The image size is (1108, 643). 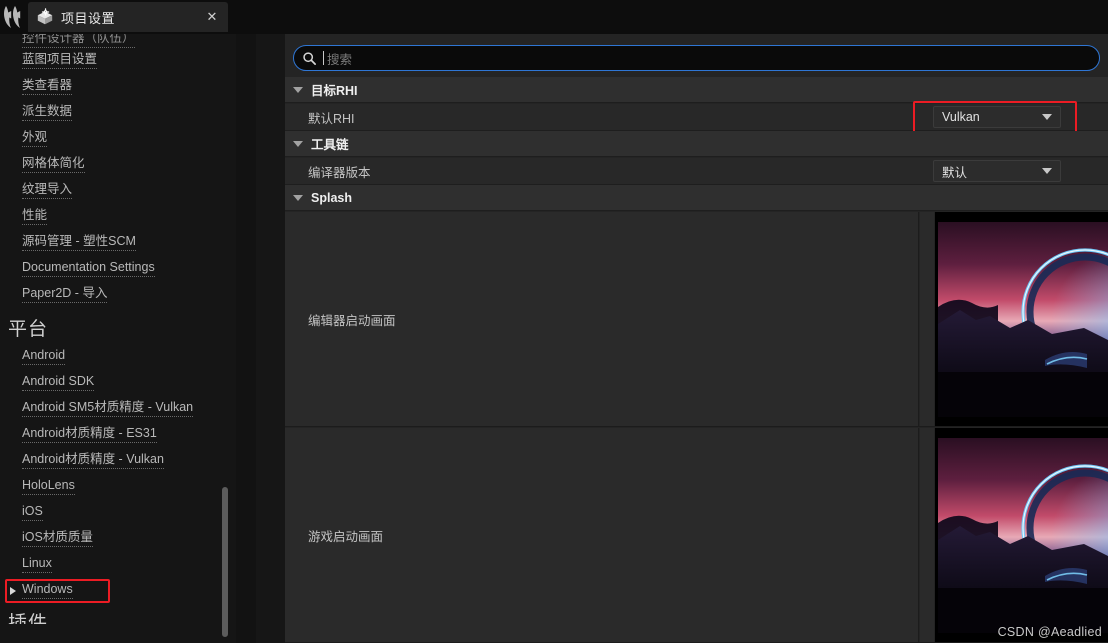 I want to click on sidebar-platform-item-8: iOS材质质量, so click(x=118, y=538).